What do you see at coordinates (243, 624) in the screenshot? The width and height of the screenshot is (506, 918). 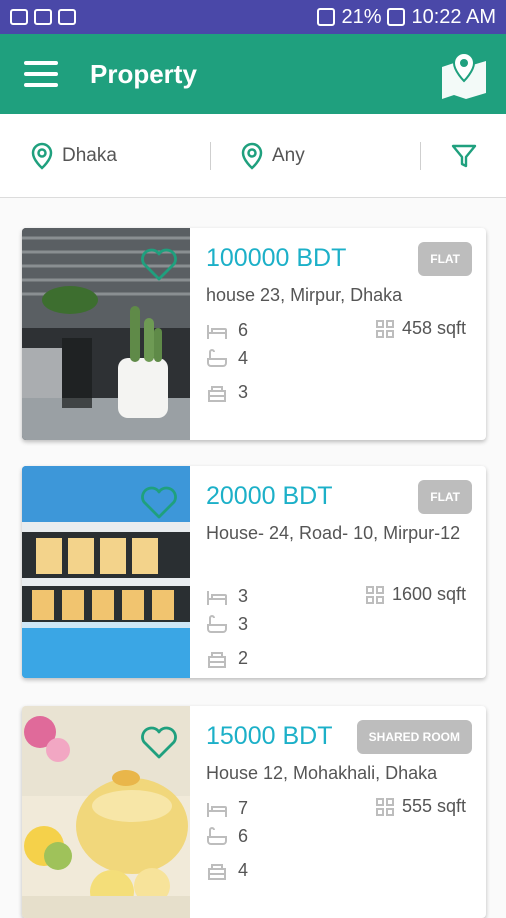 I see `baths-count: 3` at bounding box center [243, 624].